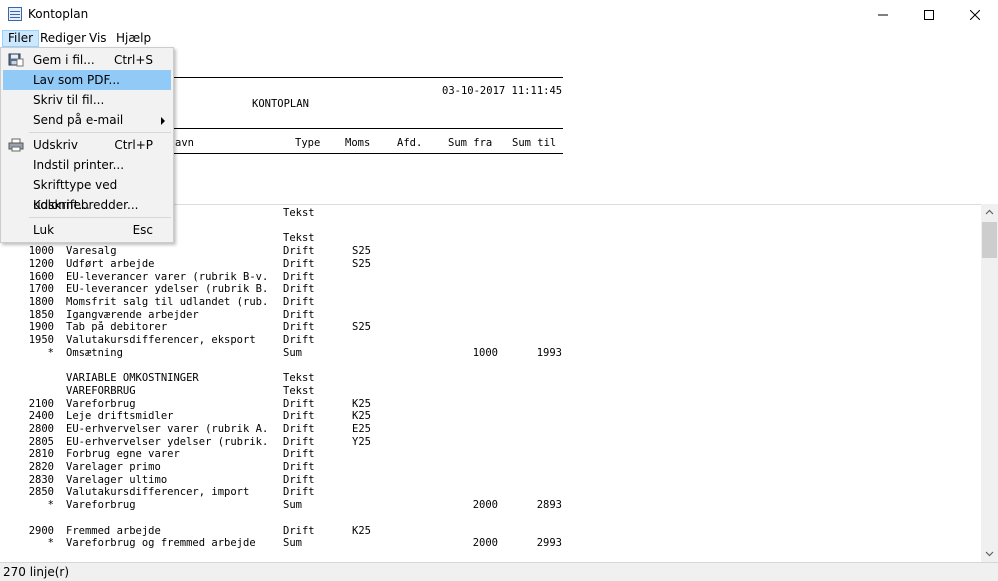 The image size is (998, 581). Describe the element at coordinates (41, 428) in the screenshot. I see `row-account-number: 2800` at that location.